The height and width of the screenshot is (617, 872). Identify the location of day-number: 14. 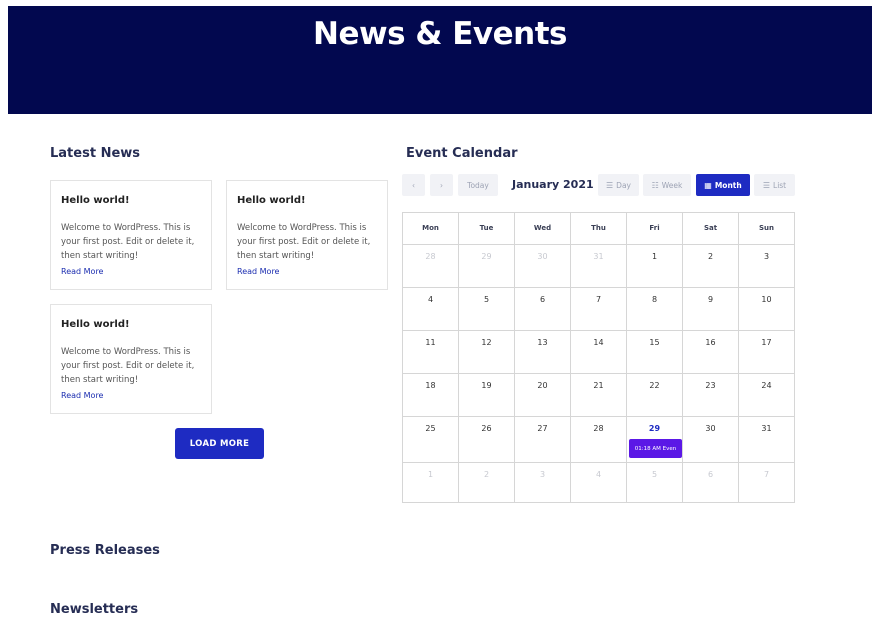
(598, 342).